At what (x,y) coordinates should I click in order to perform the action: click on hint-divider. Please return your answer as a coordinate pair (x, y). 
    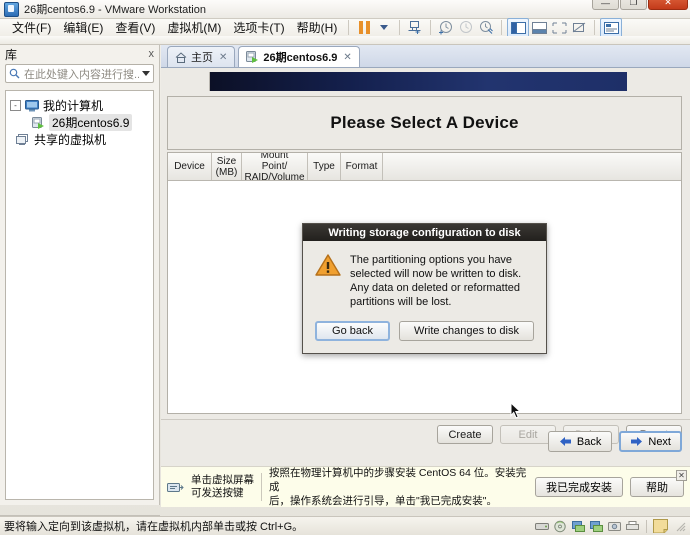
    Looking at the image, I should click on (261, 487).